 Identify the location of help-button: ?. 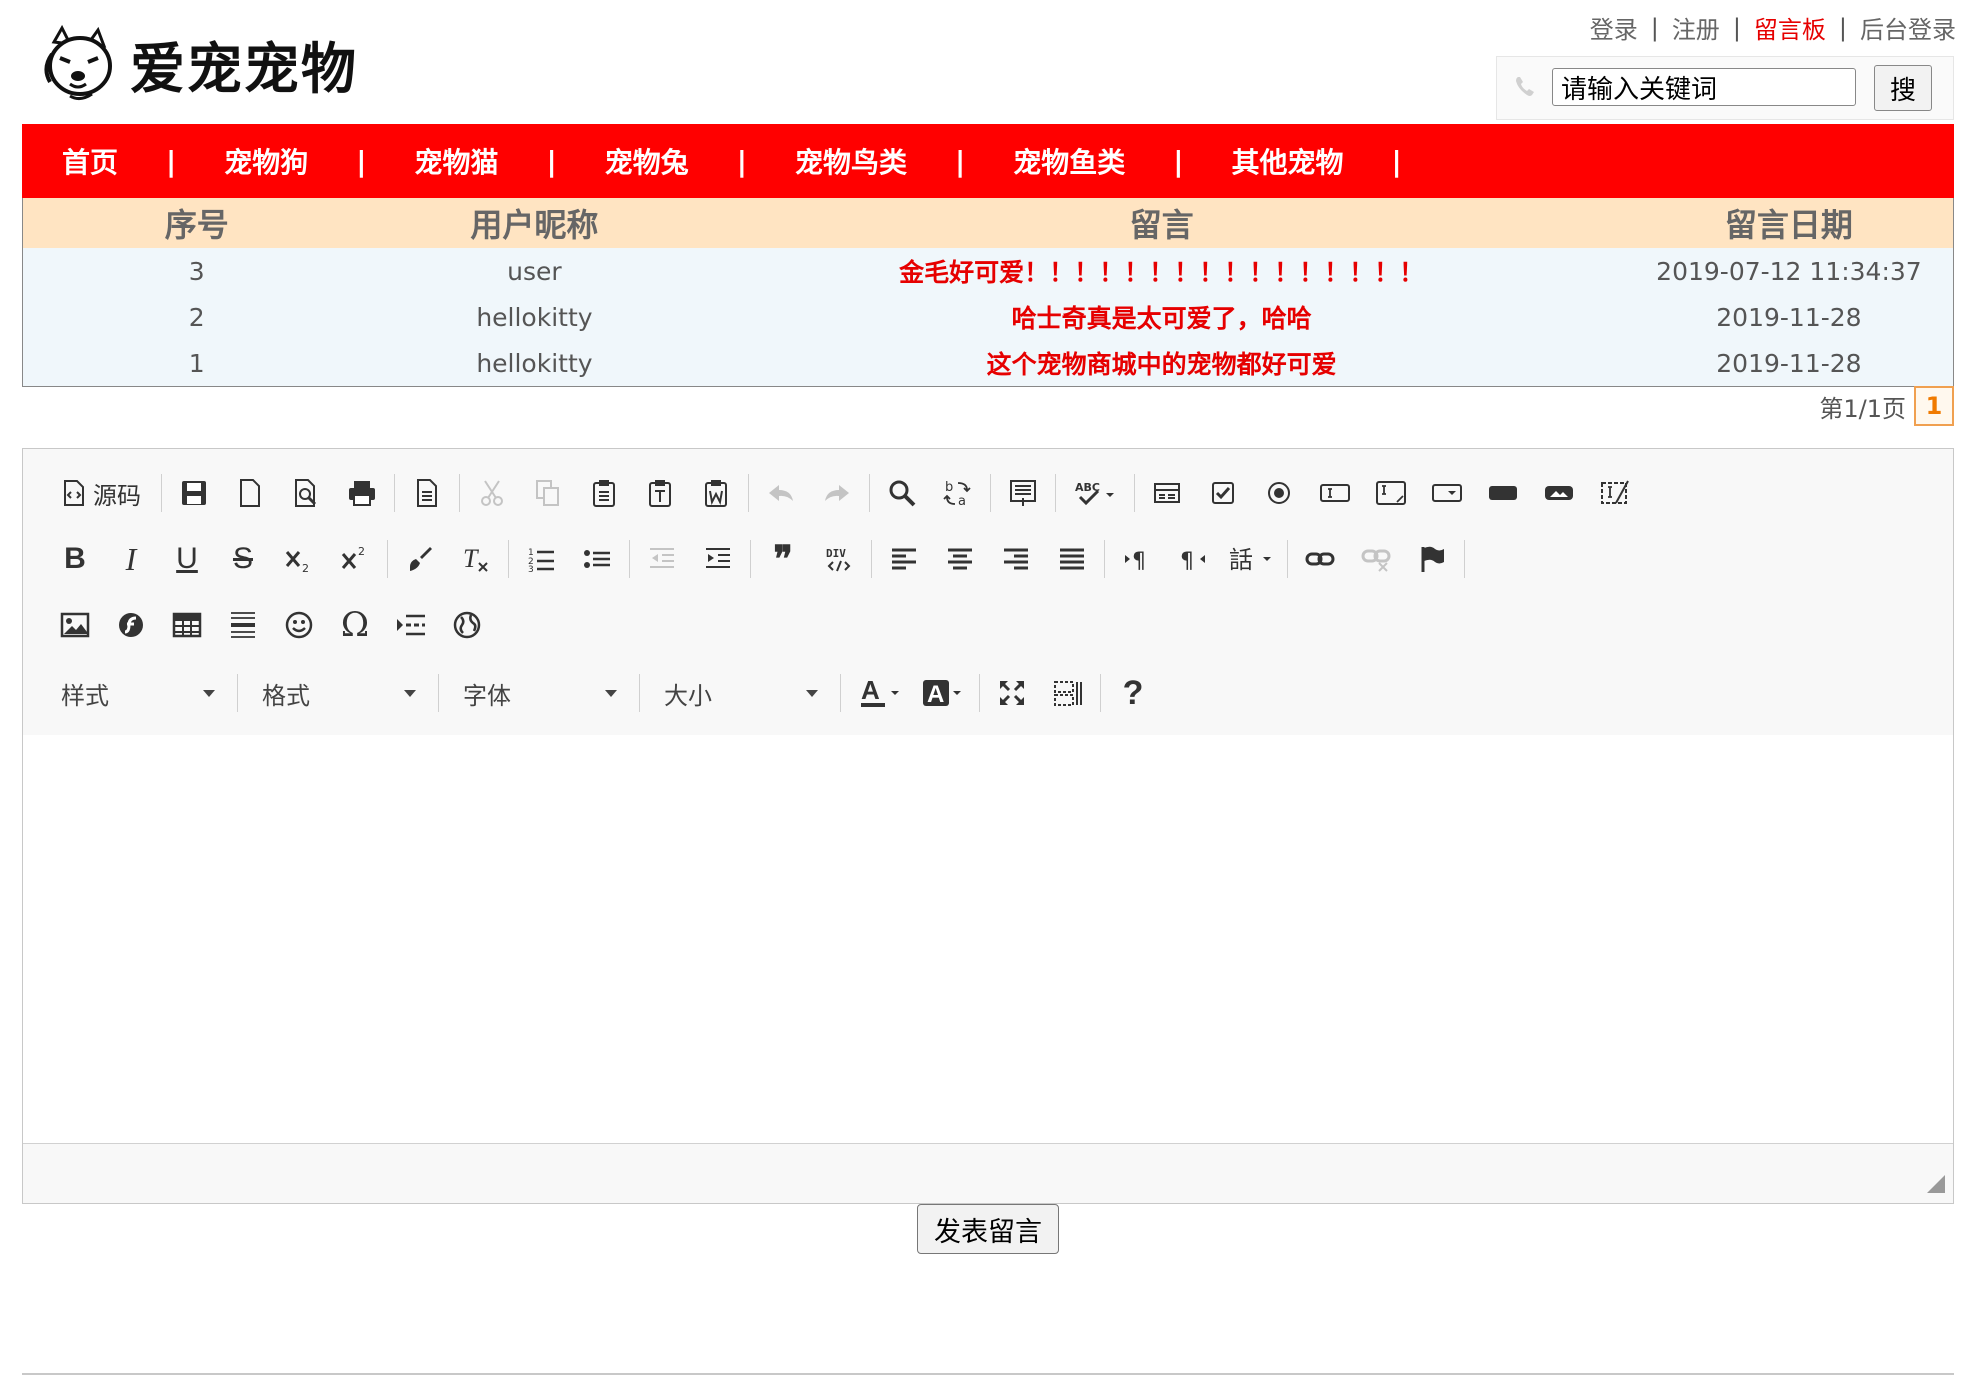
(1133, 693).